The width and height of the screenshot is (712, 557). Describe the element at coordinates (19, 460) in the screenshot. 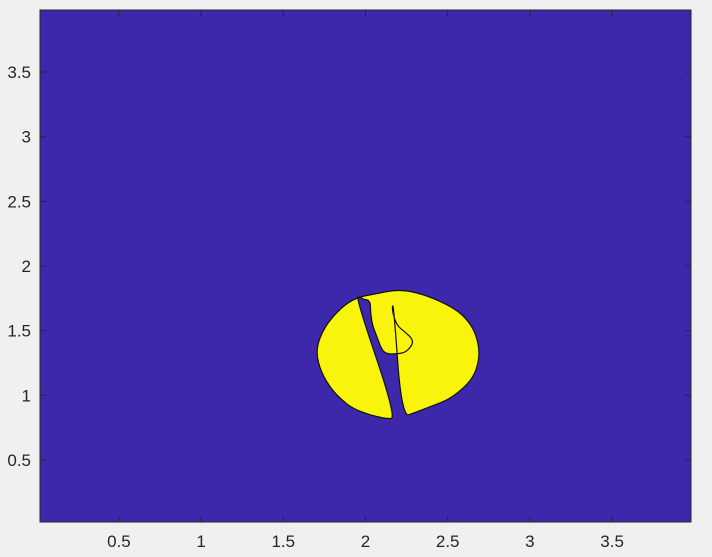

I see `y-tick-label: 0.5` at that location.